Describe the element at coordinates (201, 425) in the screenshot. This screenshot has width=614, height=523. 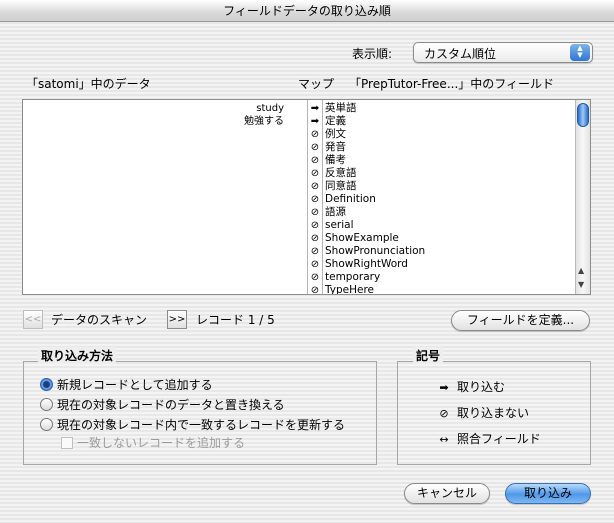
I see `import-option-label: 現在の対象レコード内で一致するレコードを更新する` at that location.